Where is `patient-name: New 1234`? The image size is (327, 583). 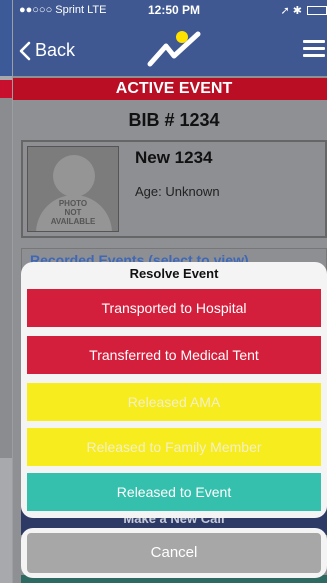 patient-name: New 1234 is located at coordinates (174, 157).